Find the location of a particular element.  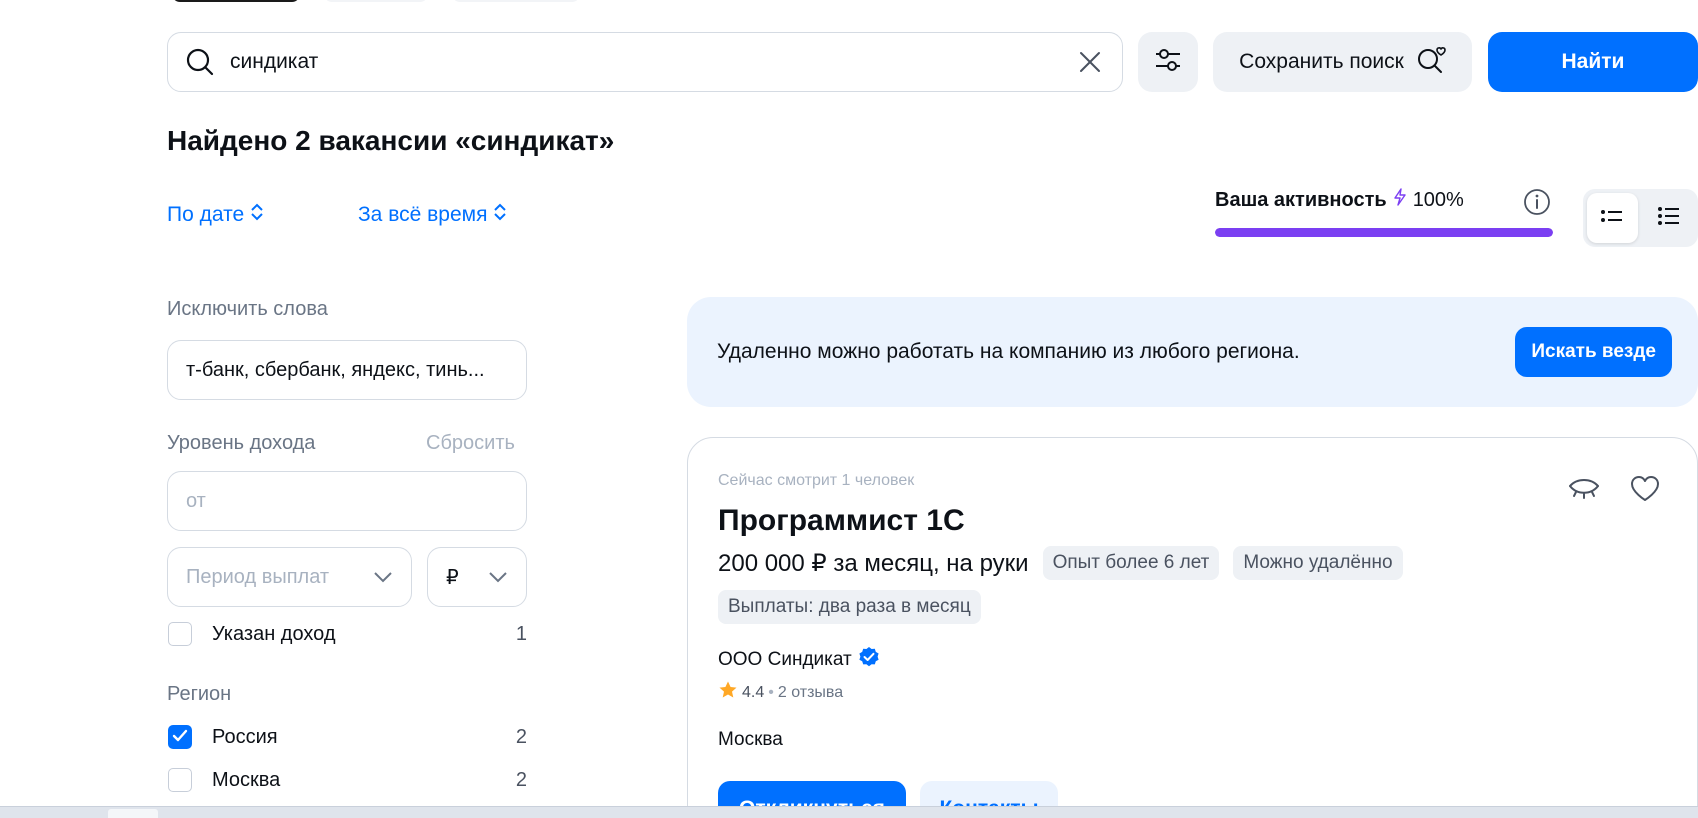

company-rating: 4.4 • 2 отзыва is located at coordinates (1192, 692).